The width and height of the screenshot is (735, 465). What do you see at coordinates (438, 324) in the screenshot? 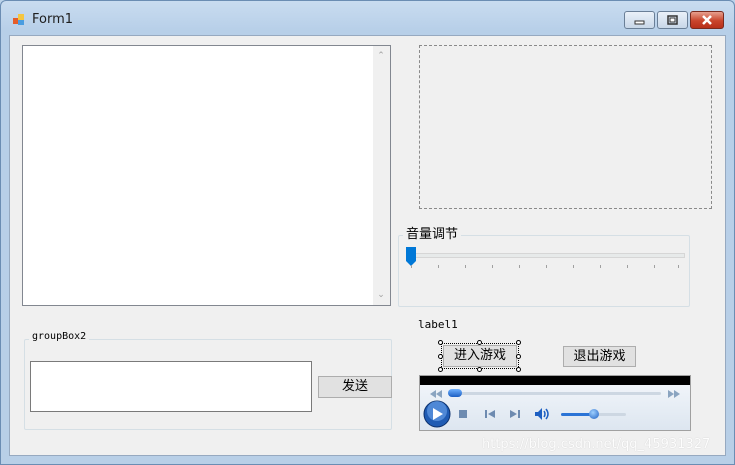
I see `label1: label1` at bounding box center [438, 324].